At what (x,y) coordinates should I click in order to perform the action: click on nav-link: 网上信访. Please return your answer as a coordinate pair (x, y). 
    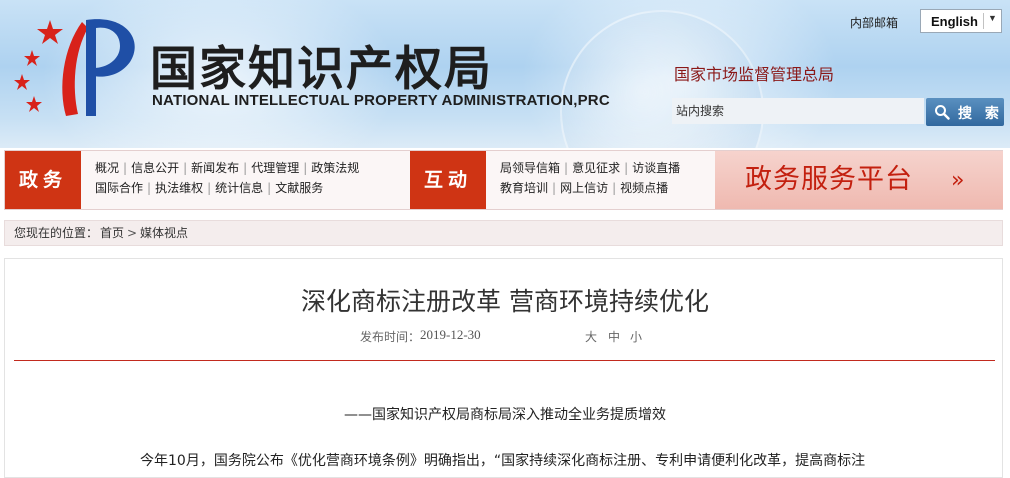
    Looking at the image, I should click on (584, 188).